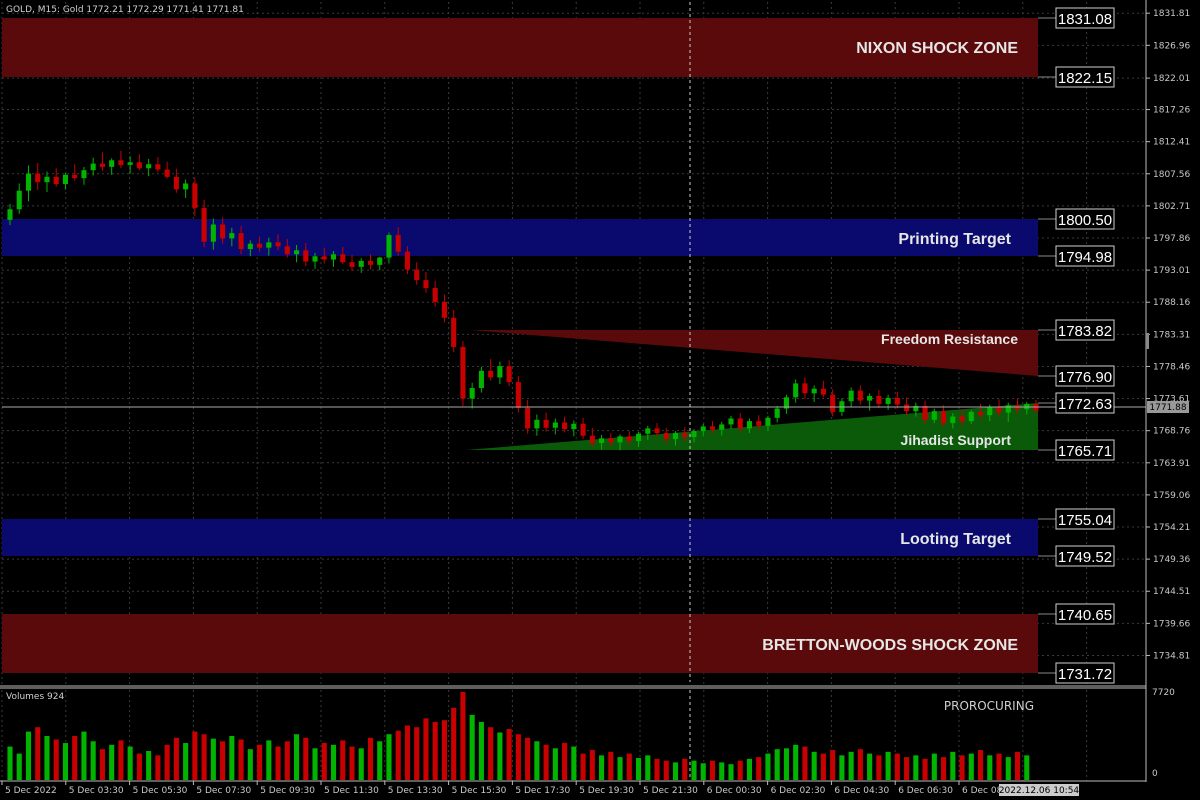  What do you see at coordinates (1085, 404) in the screenshot?
I see `jihadist-top-price: 1772.63` at bounding box center [1085, 404].